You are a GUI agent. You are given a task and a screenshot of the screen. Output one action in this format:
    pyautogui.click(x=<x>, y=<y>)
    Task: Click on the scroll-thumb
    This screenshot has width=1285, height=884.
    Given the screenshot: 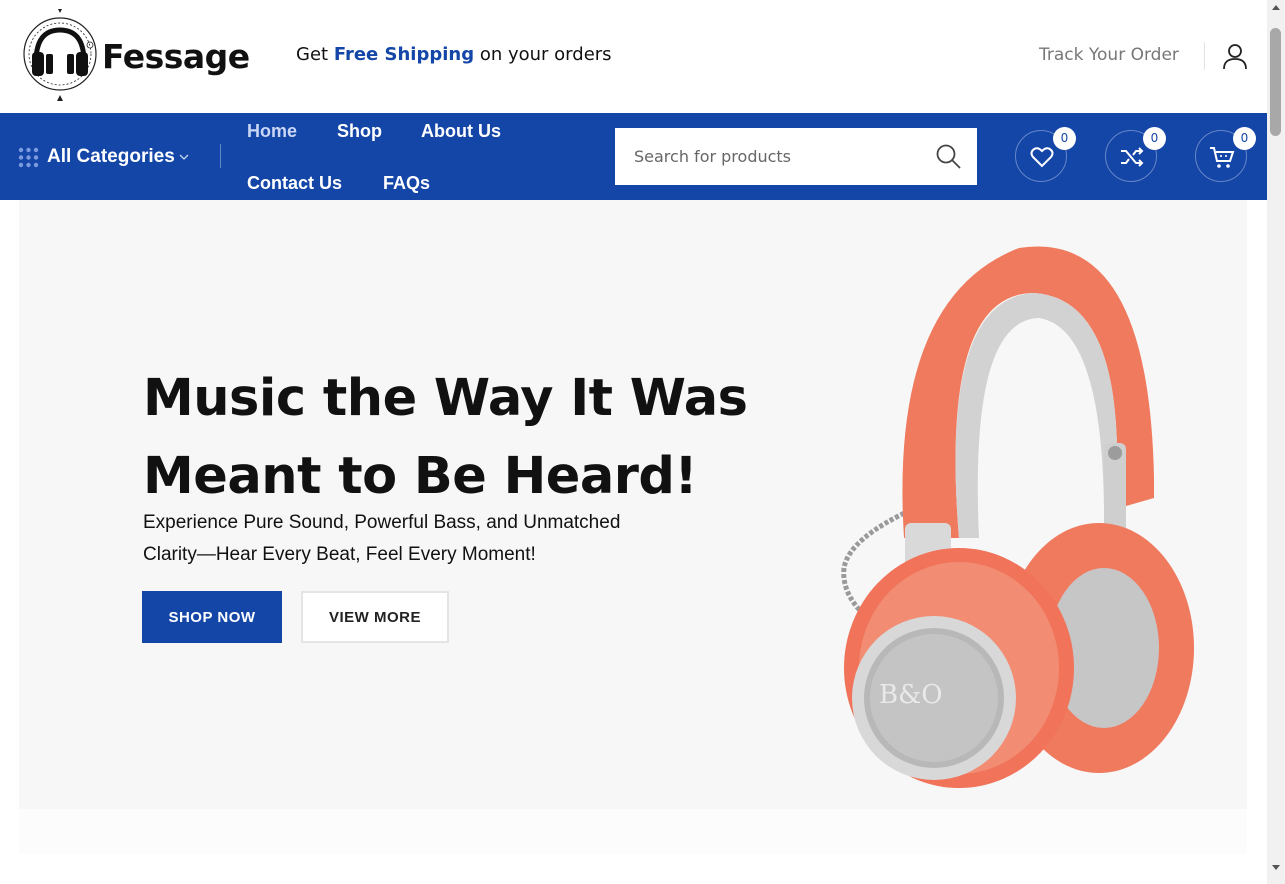 What is the action you would take?
    pyautogui.click(x=1275, y=82)
    